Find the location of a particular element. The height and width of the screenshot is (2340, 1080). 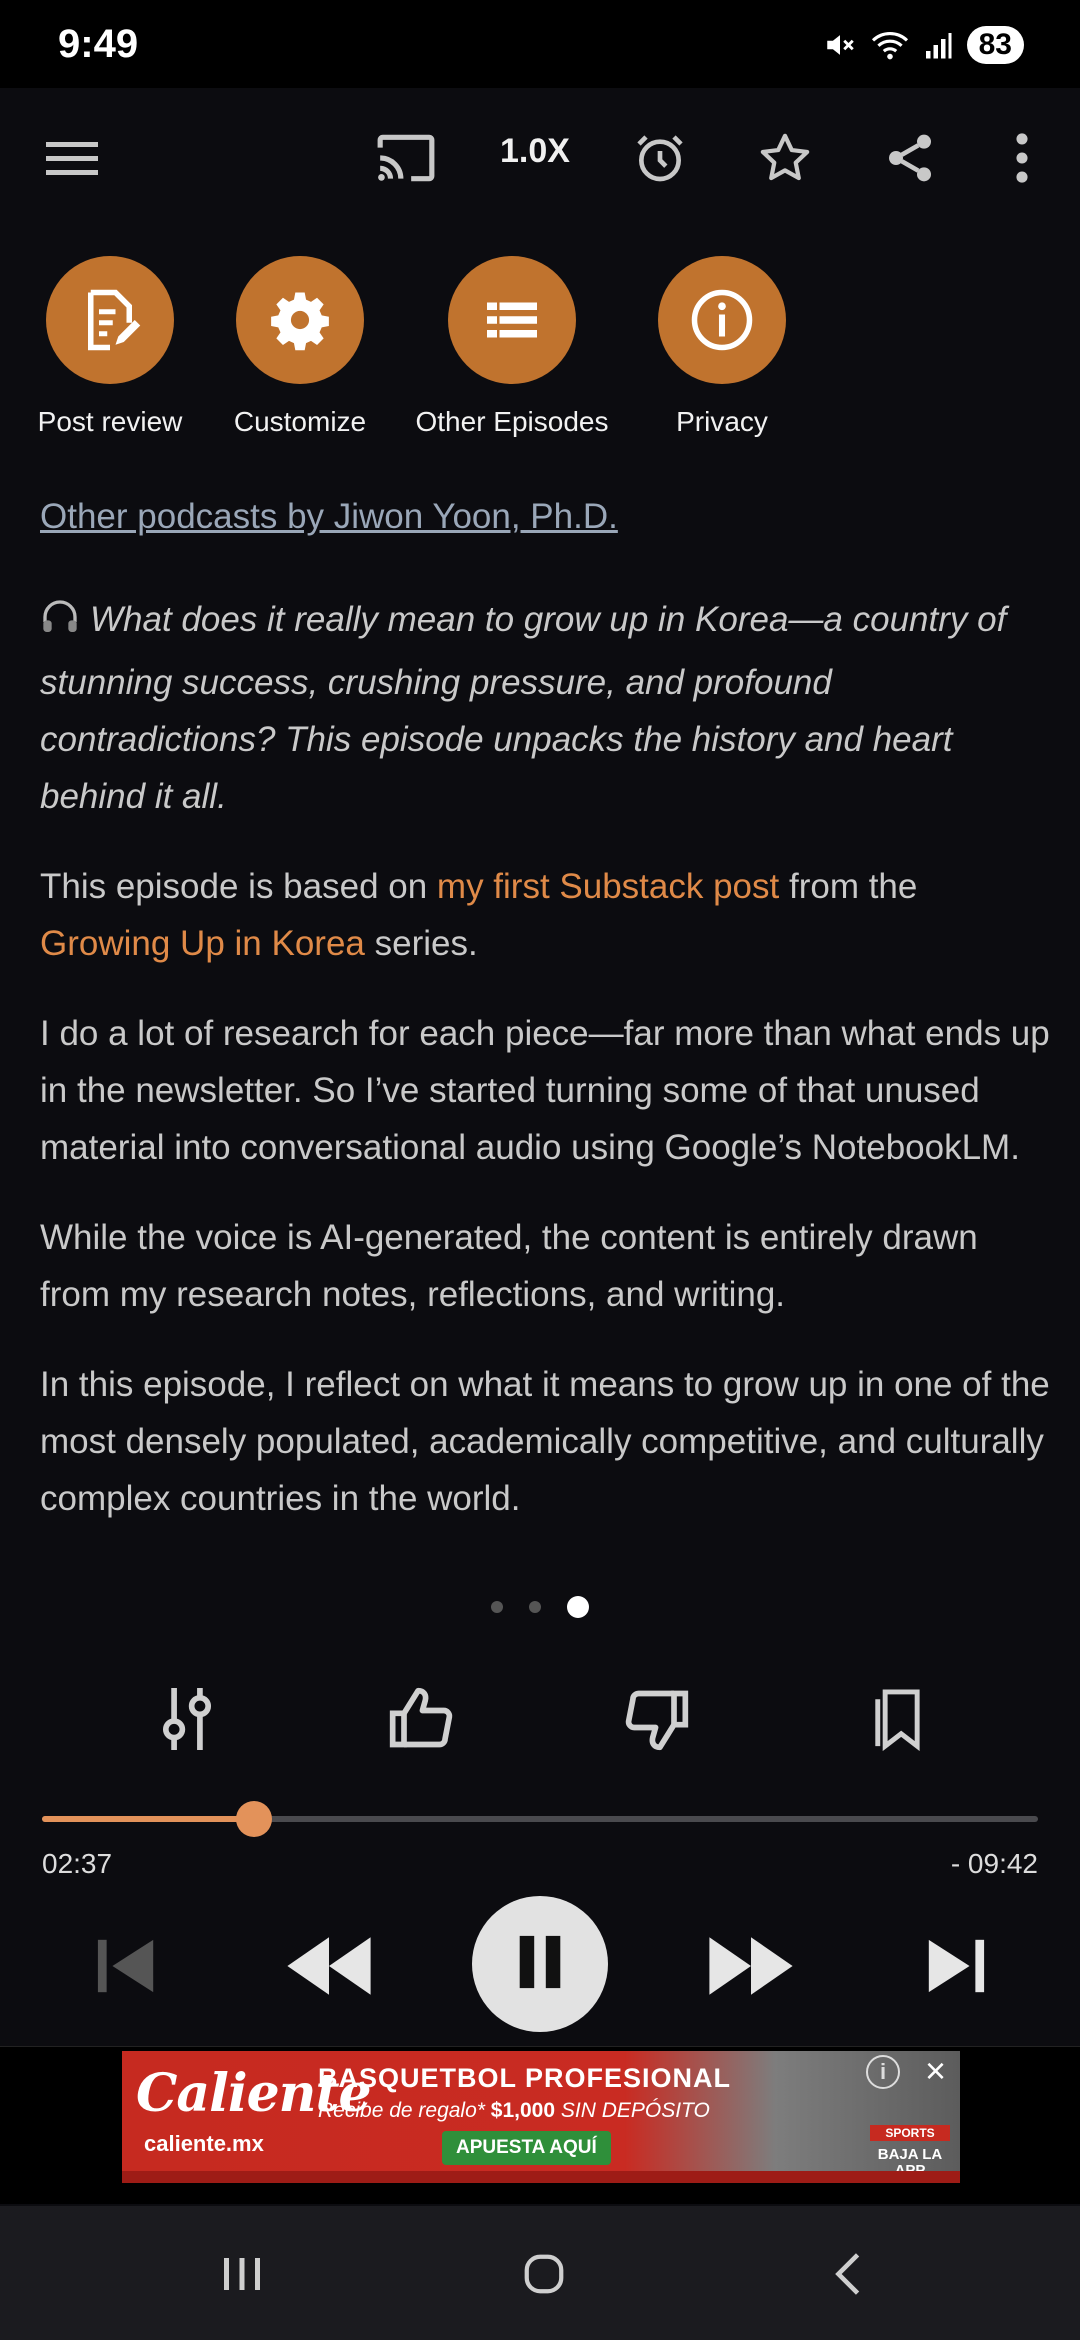

privacy-button: Privacy is located at coordinates (722, 347).